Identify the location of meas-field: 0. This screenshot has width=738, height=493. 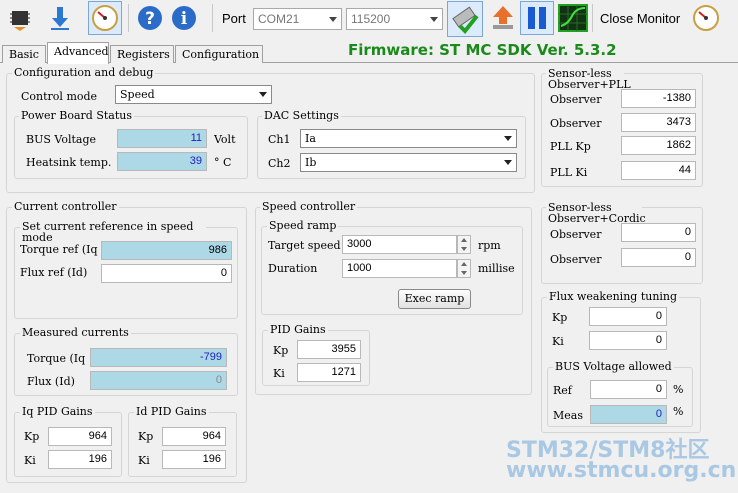
(628, 414).